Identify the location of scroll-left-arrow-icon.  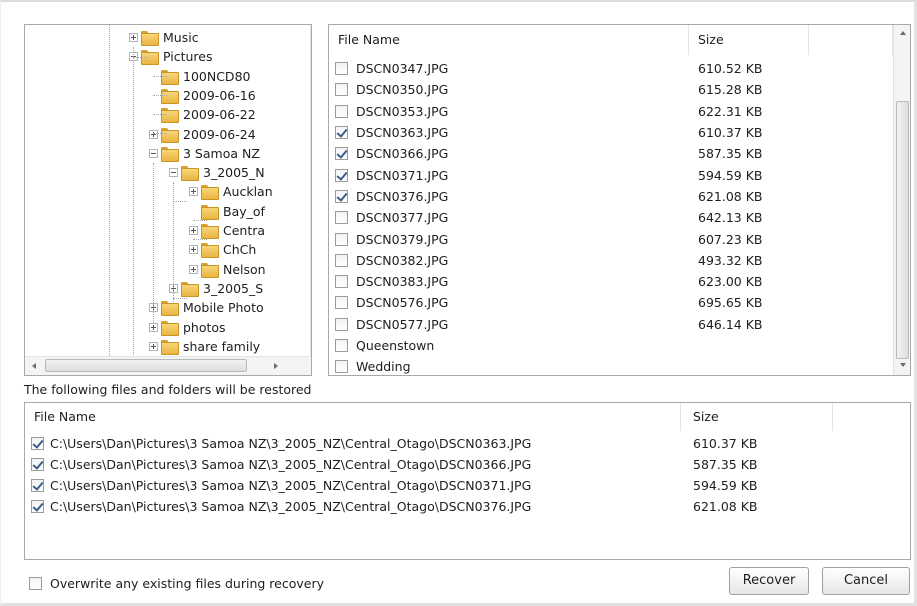
(34, 366).